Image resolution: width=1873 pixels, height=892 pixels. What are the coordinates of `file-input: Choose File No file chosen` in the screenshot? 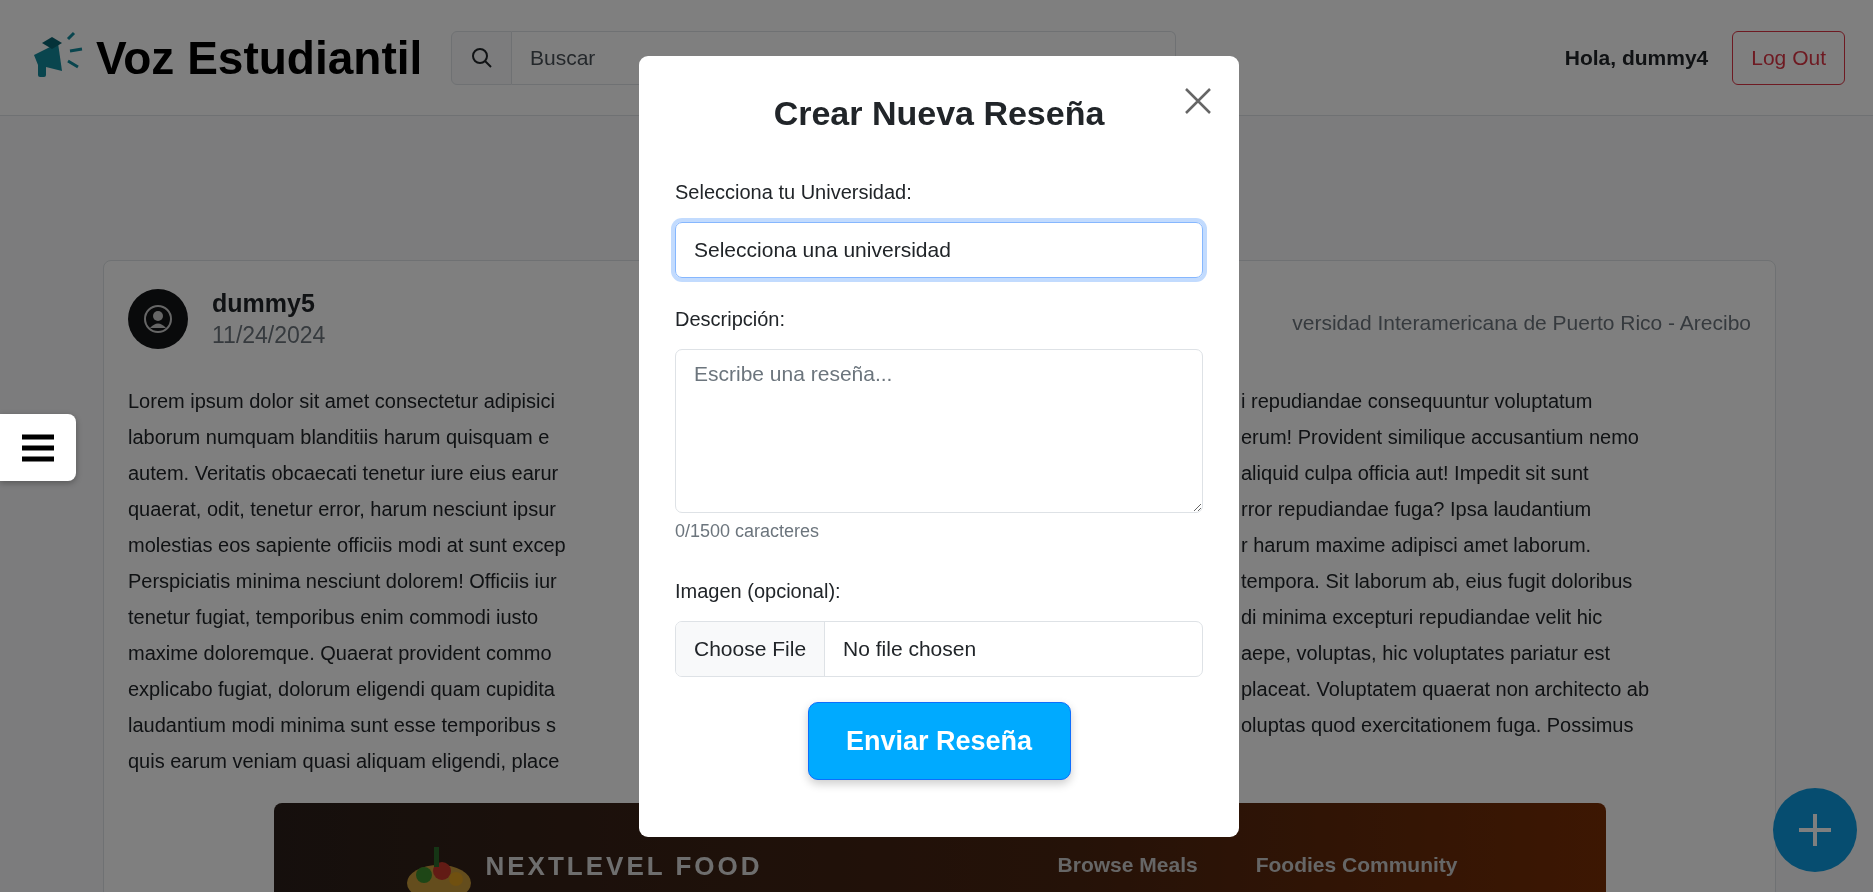 It's located at (939, 649).